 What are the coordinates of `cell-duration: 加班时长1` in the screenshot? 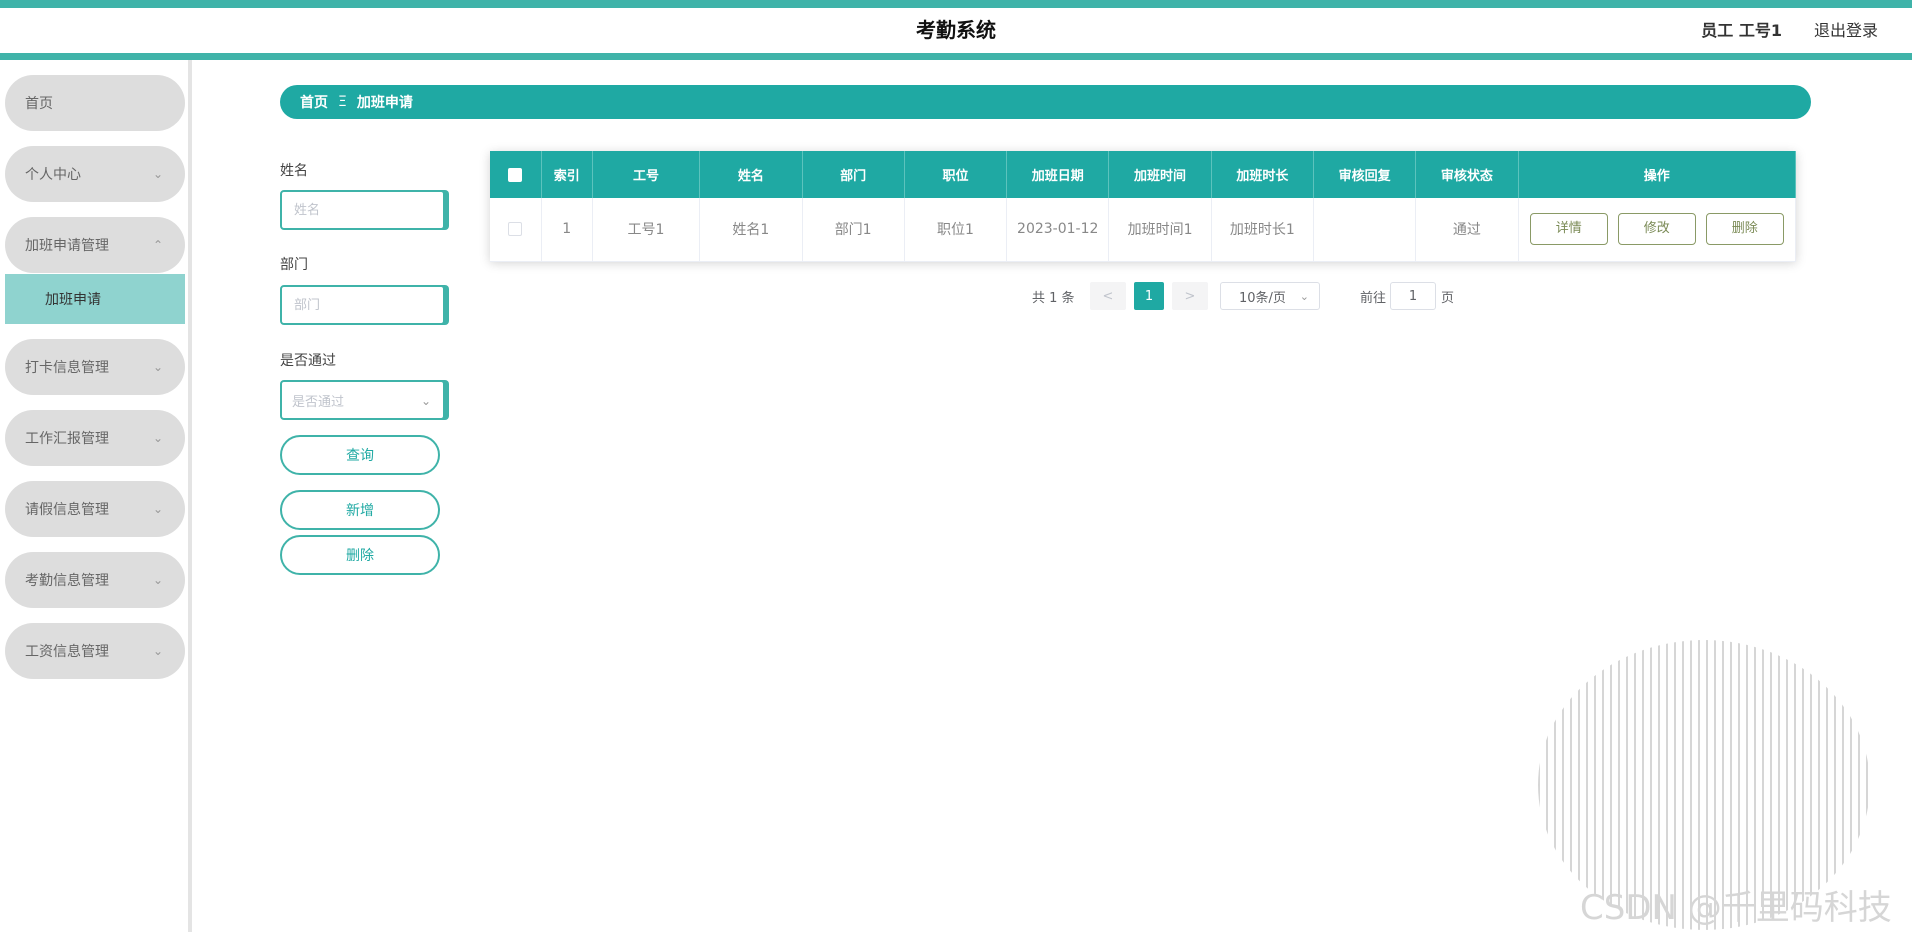 It's located at (1262, 230).